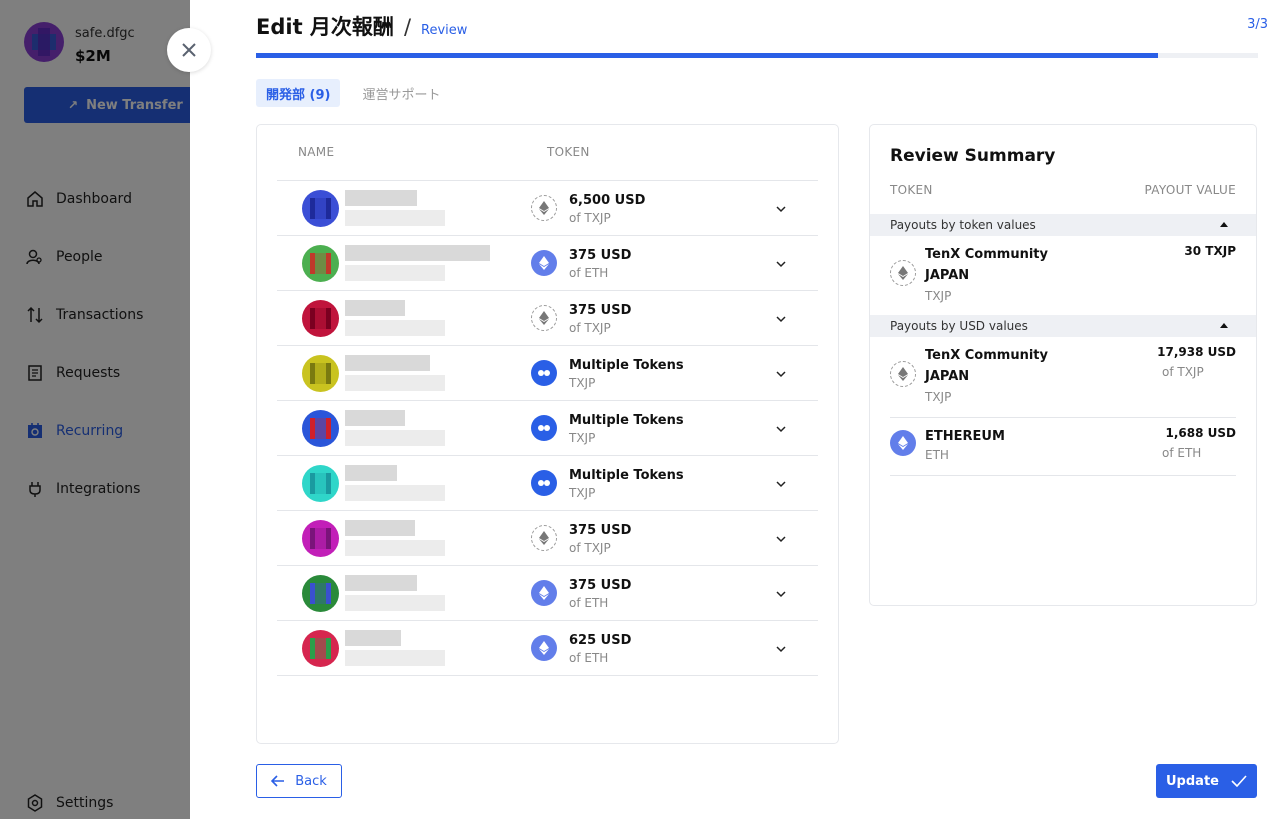  Describe the element at coordinates (1196, 352) in the screenshot. I see `summary-usd-value: 17,938 USD` at that location.